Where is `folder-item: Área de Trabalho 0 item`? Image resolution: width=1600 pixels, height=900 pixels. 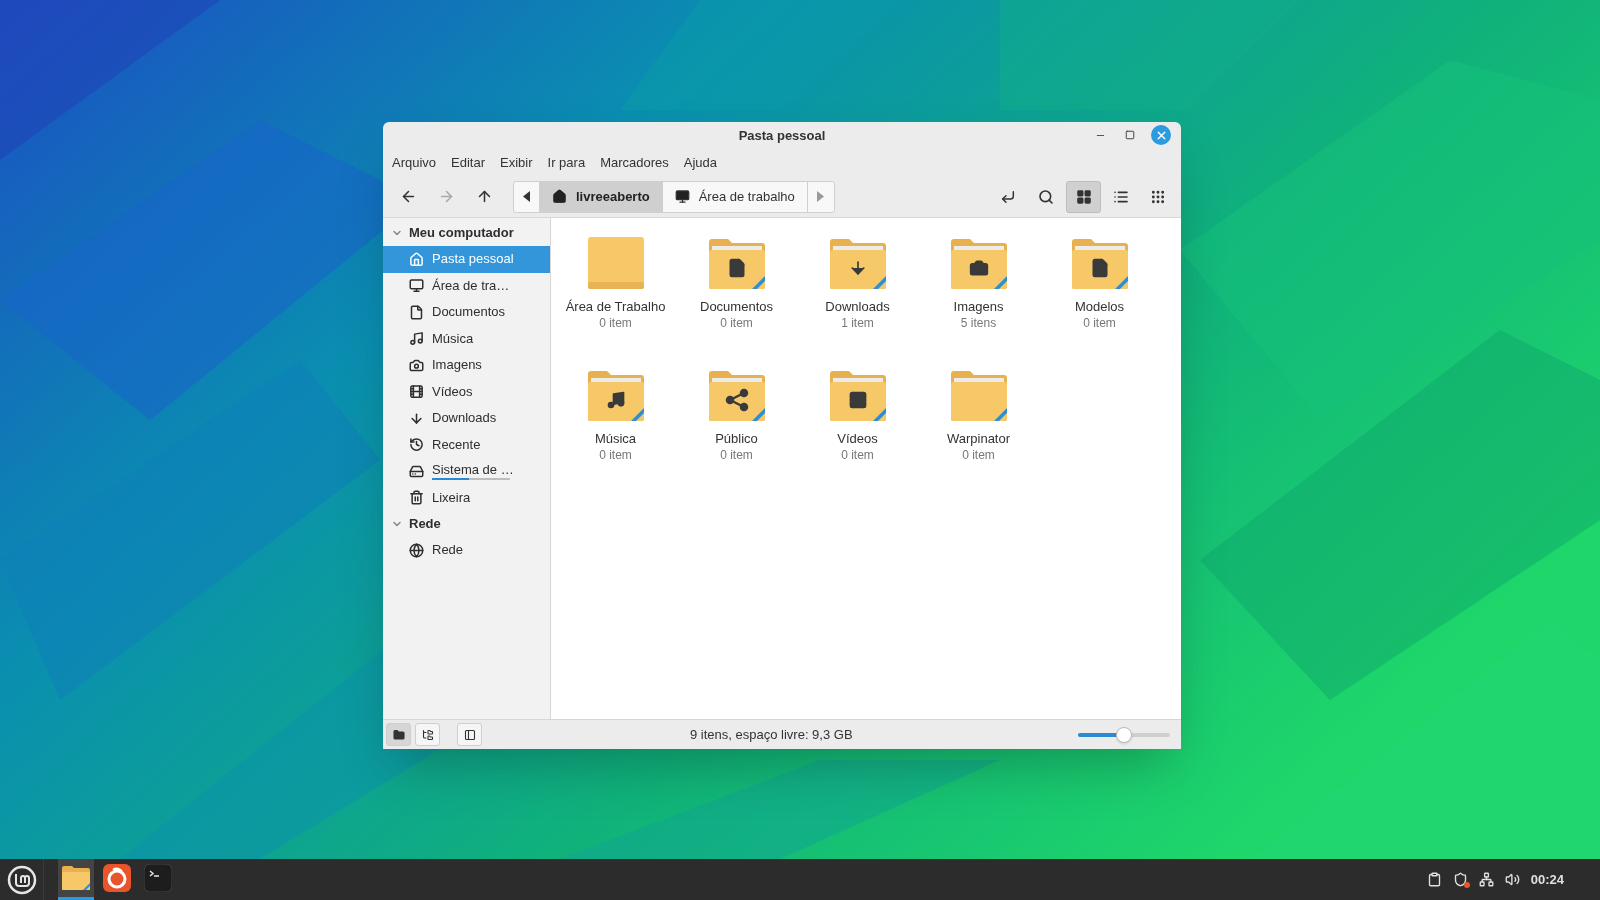 folder-item: Área de Trabalho 0 item is located at coordinates (615, 283).